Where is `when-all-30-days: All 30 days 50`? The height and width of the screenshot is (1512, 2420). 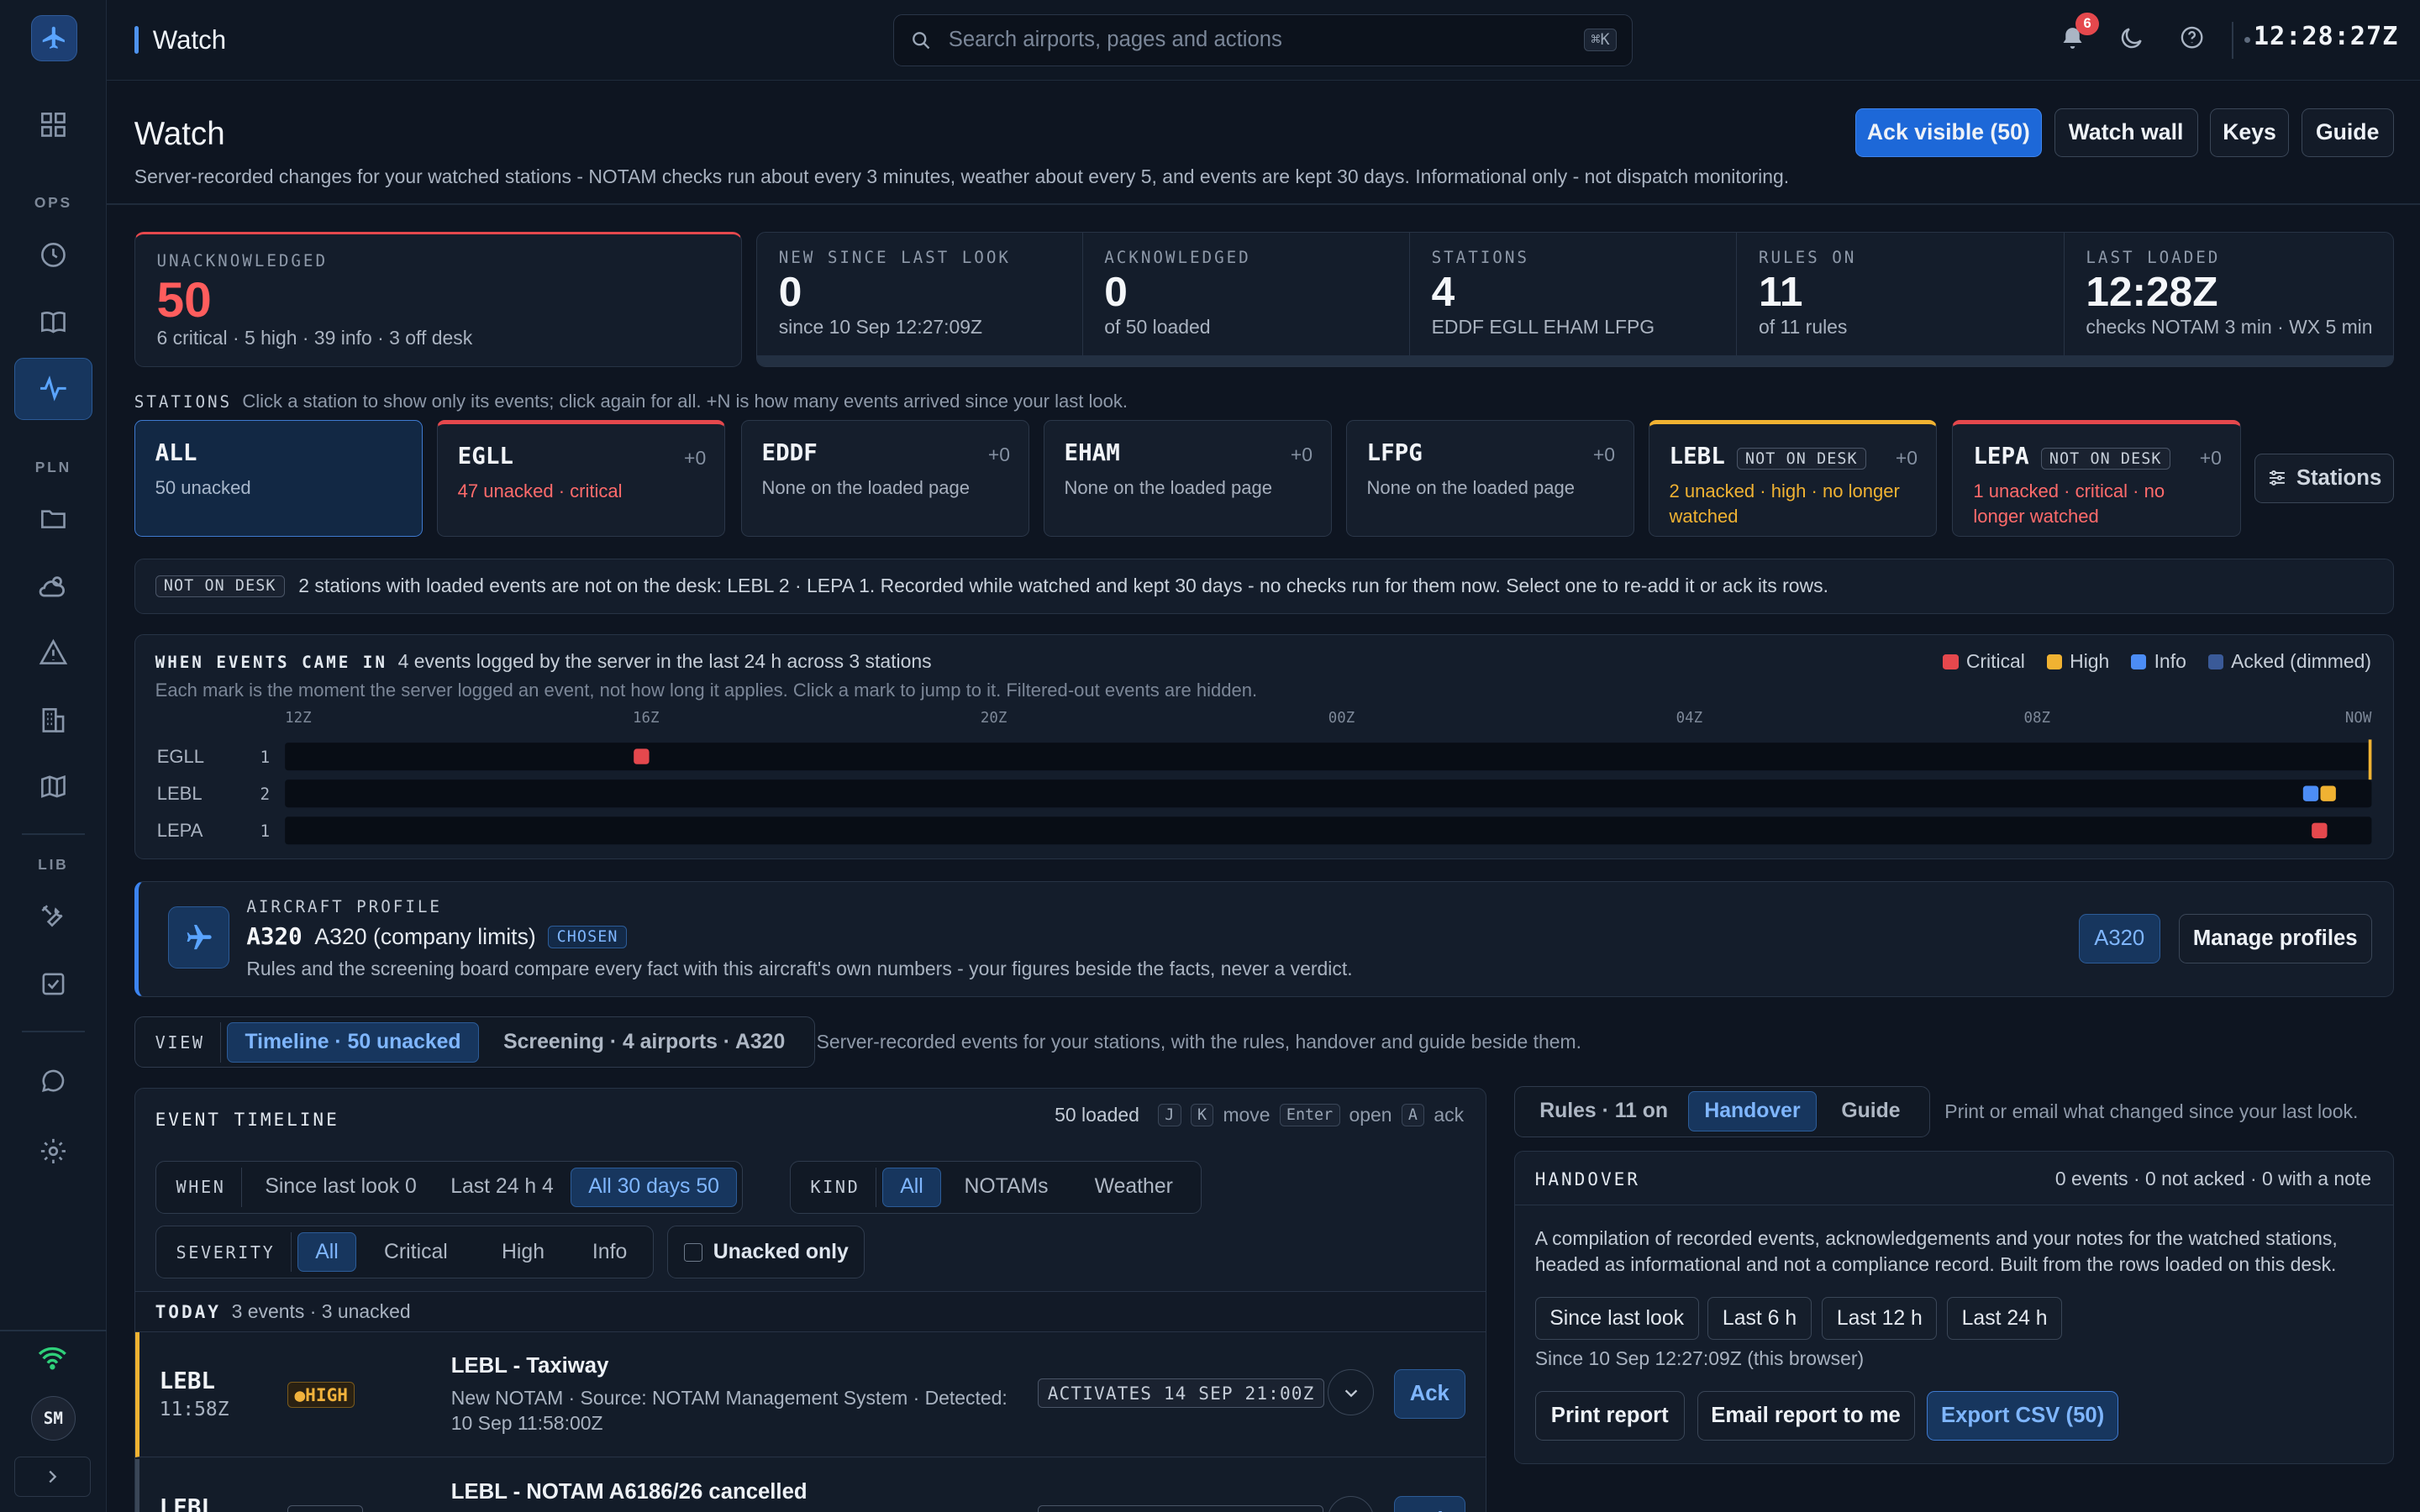 when-all-30-days: All 30 days 50 is located at coordinates (654, 1187).